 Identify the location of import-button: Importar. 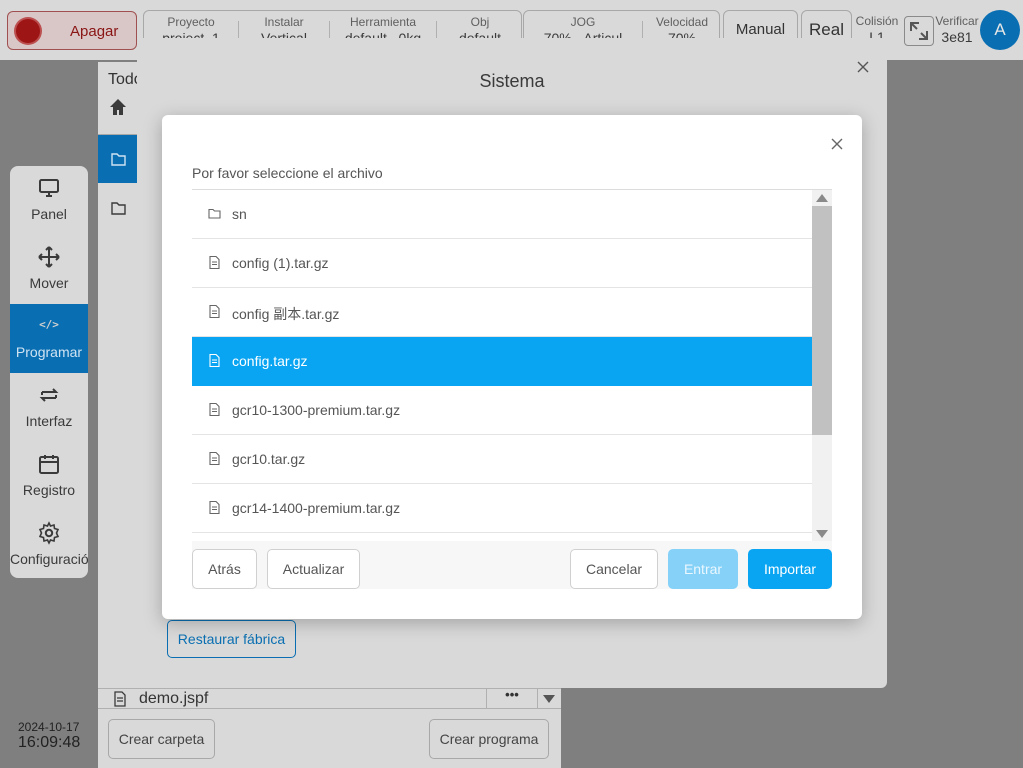
(790, 569).